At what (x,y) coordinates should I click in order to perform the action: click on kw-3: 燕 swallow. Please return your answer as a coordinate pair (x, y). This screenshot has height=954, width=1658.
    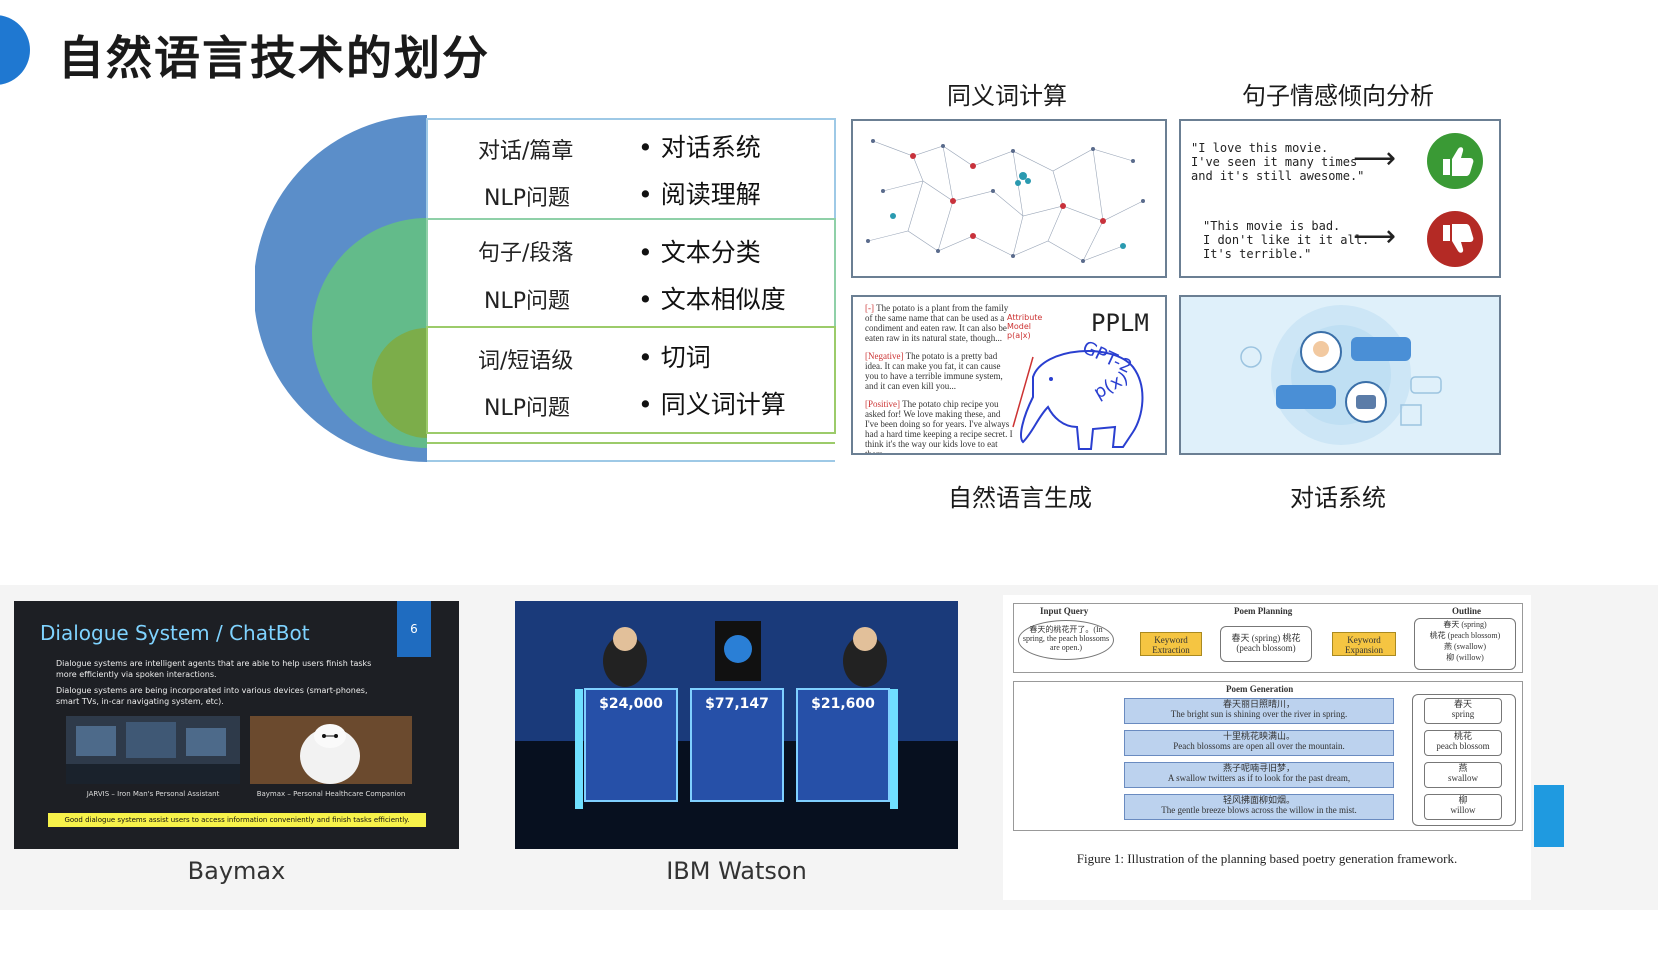
    Looking at the image, I should click on (1463, 775).